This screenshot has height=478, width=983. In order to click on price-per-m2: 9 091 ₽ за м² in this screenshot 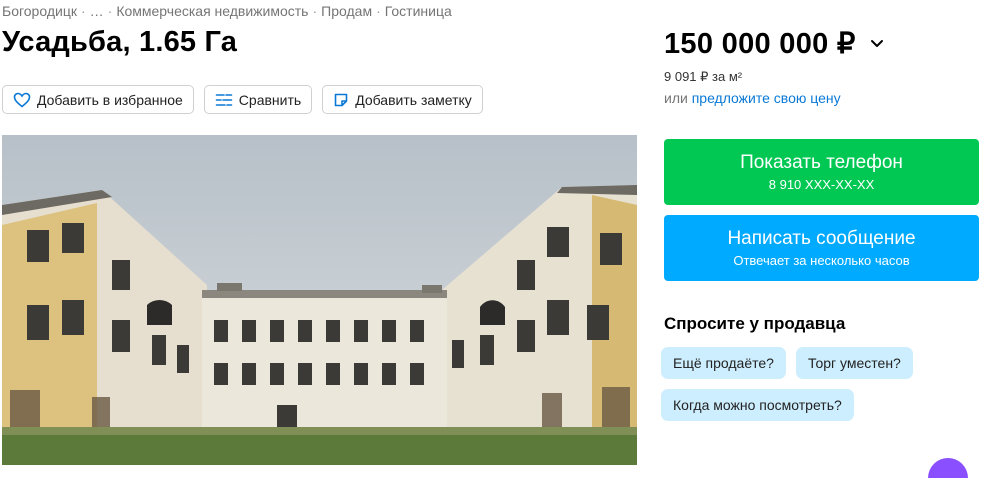, I will do `click(703, 76)`.